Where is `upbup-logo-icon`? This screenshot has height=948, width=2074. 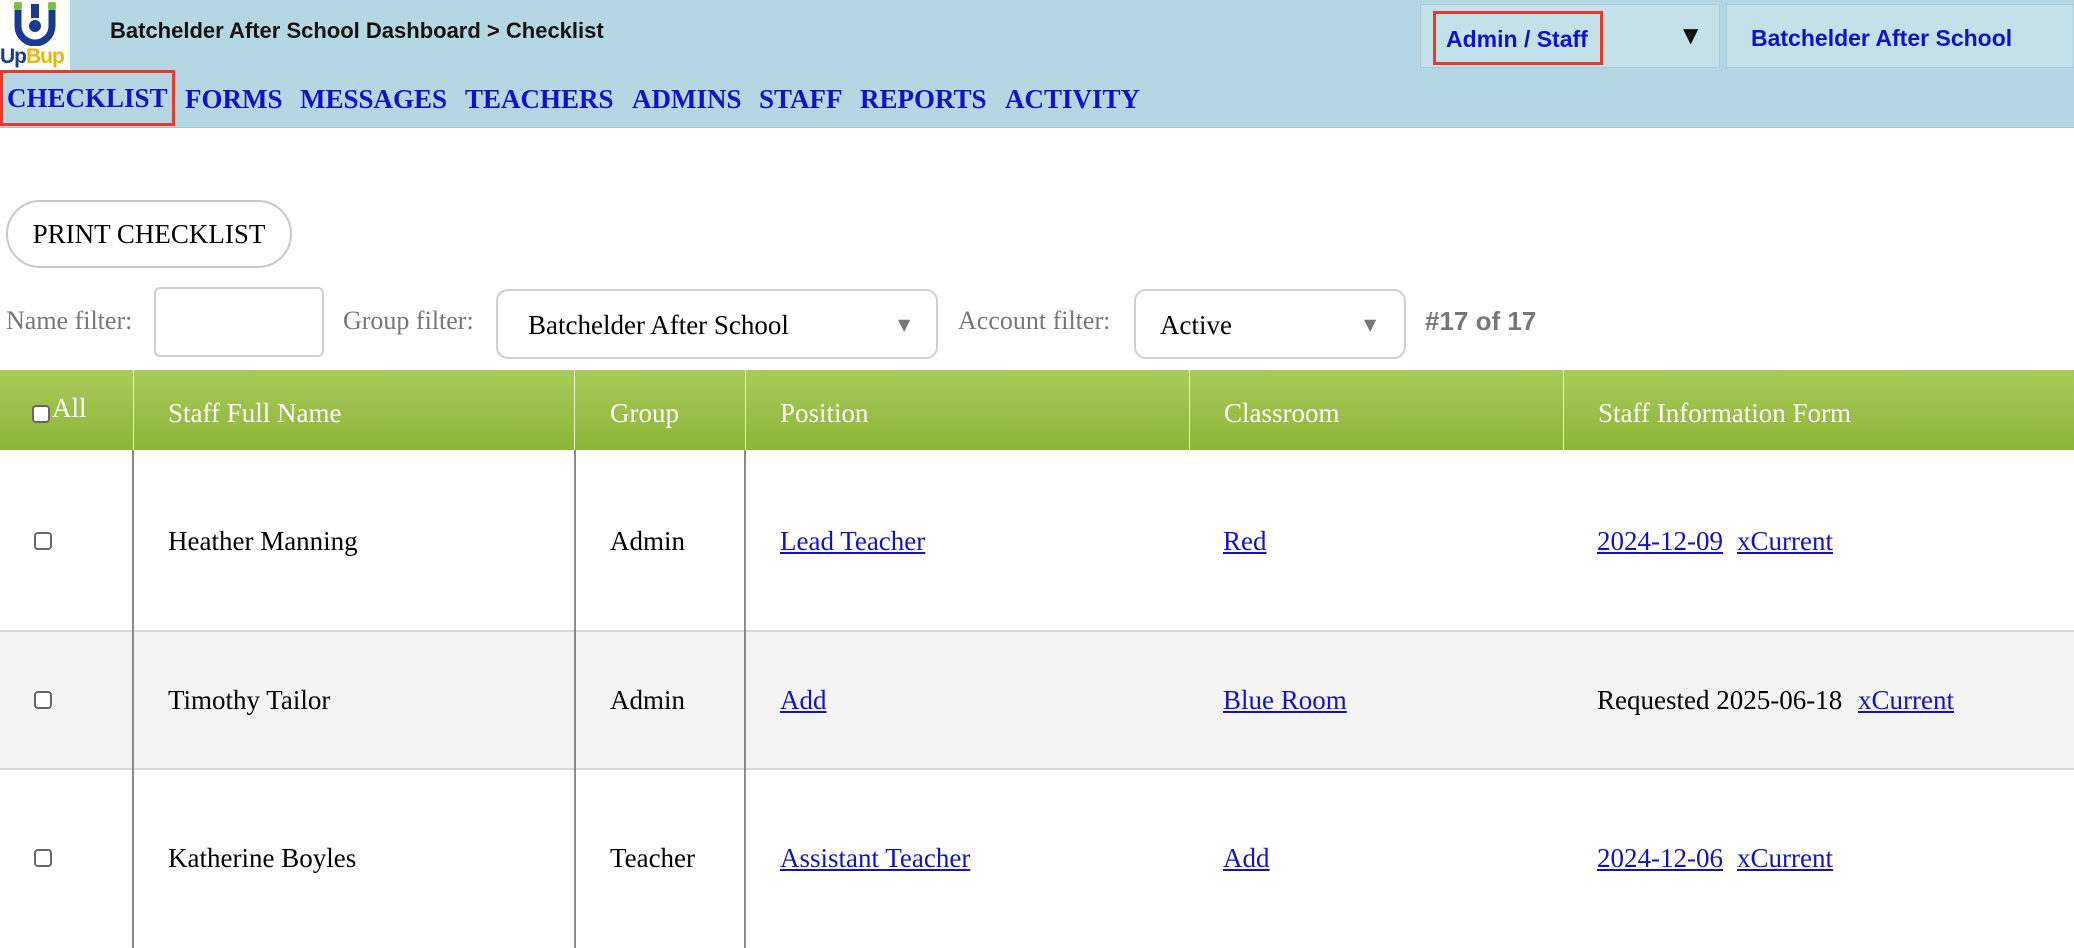
upbup-logo-icon is located at coordinates (35, 24).